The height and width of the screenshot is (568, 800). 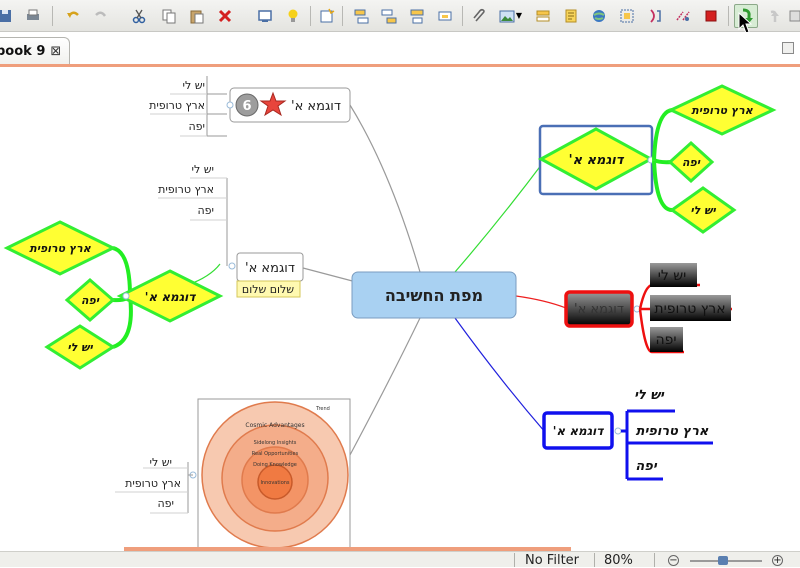 I want to click on priority-icon-number: 6, so click(x=246, y=106).